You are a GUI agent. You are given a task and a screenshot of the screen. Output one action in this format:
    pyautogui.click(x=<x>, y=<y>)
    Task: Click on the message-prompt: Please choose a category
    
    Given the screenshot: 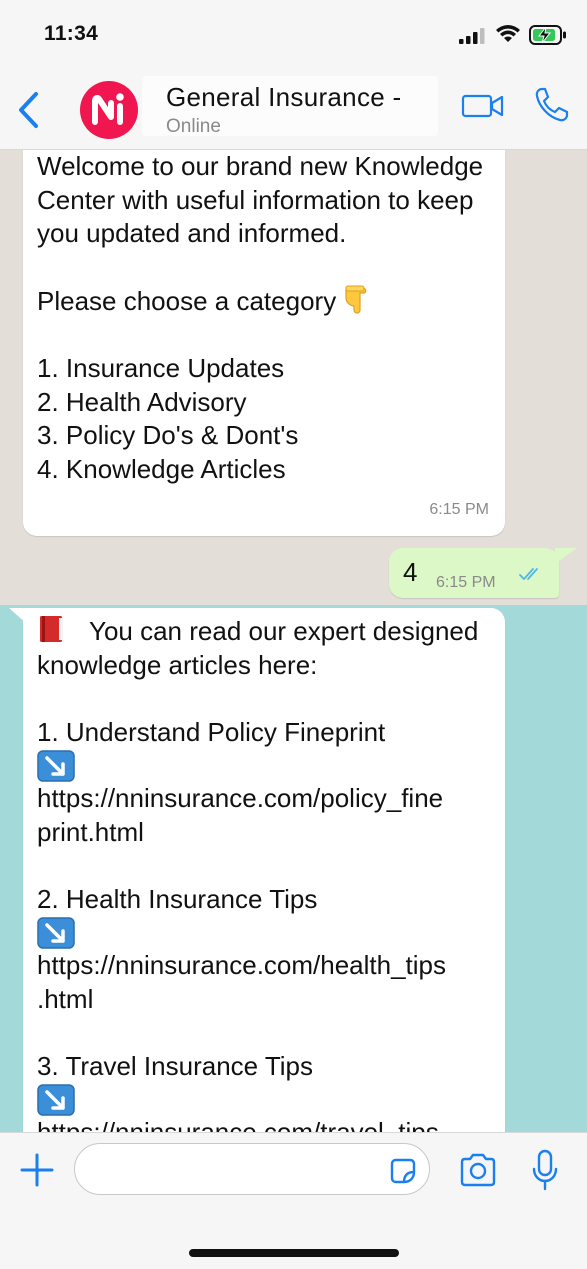 What is the action you would take?
    pyautogui.click(x=187, y=301)
    